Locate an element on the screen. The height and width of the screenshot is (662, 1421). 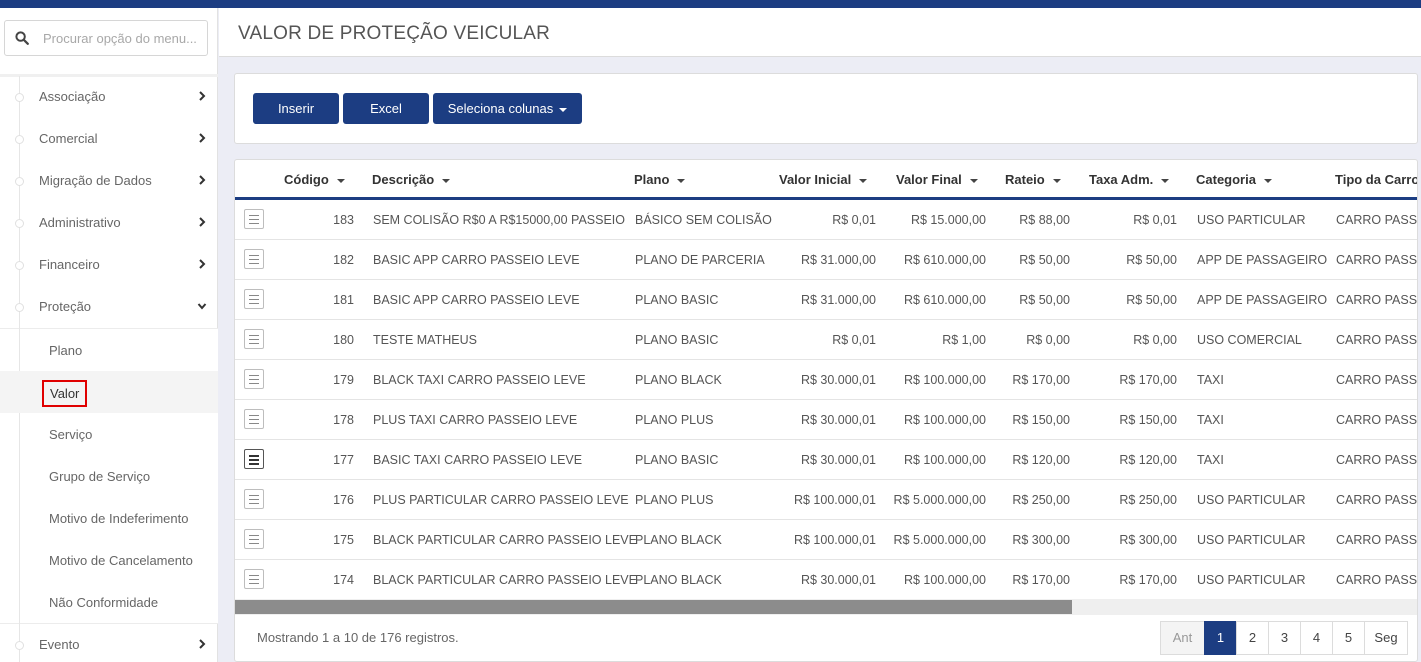
sidebar-item-migracao-de-dados: Migração de Dados is located at coordinates (109, 181).